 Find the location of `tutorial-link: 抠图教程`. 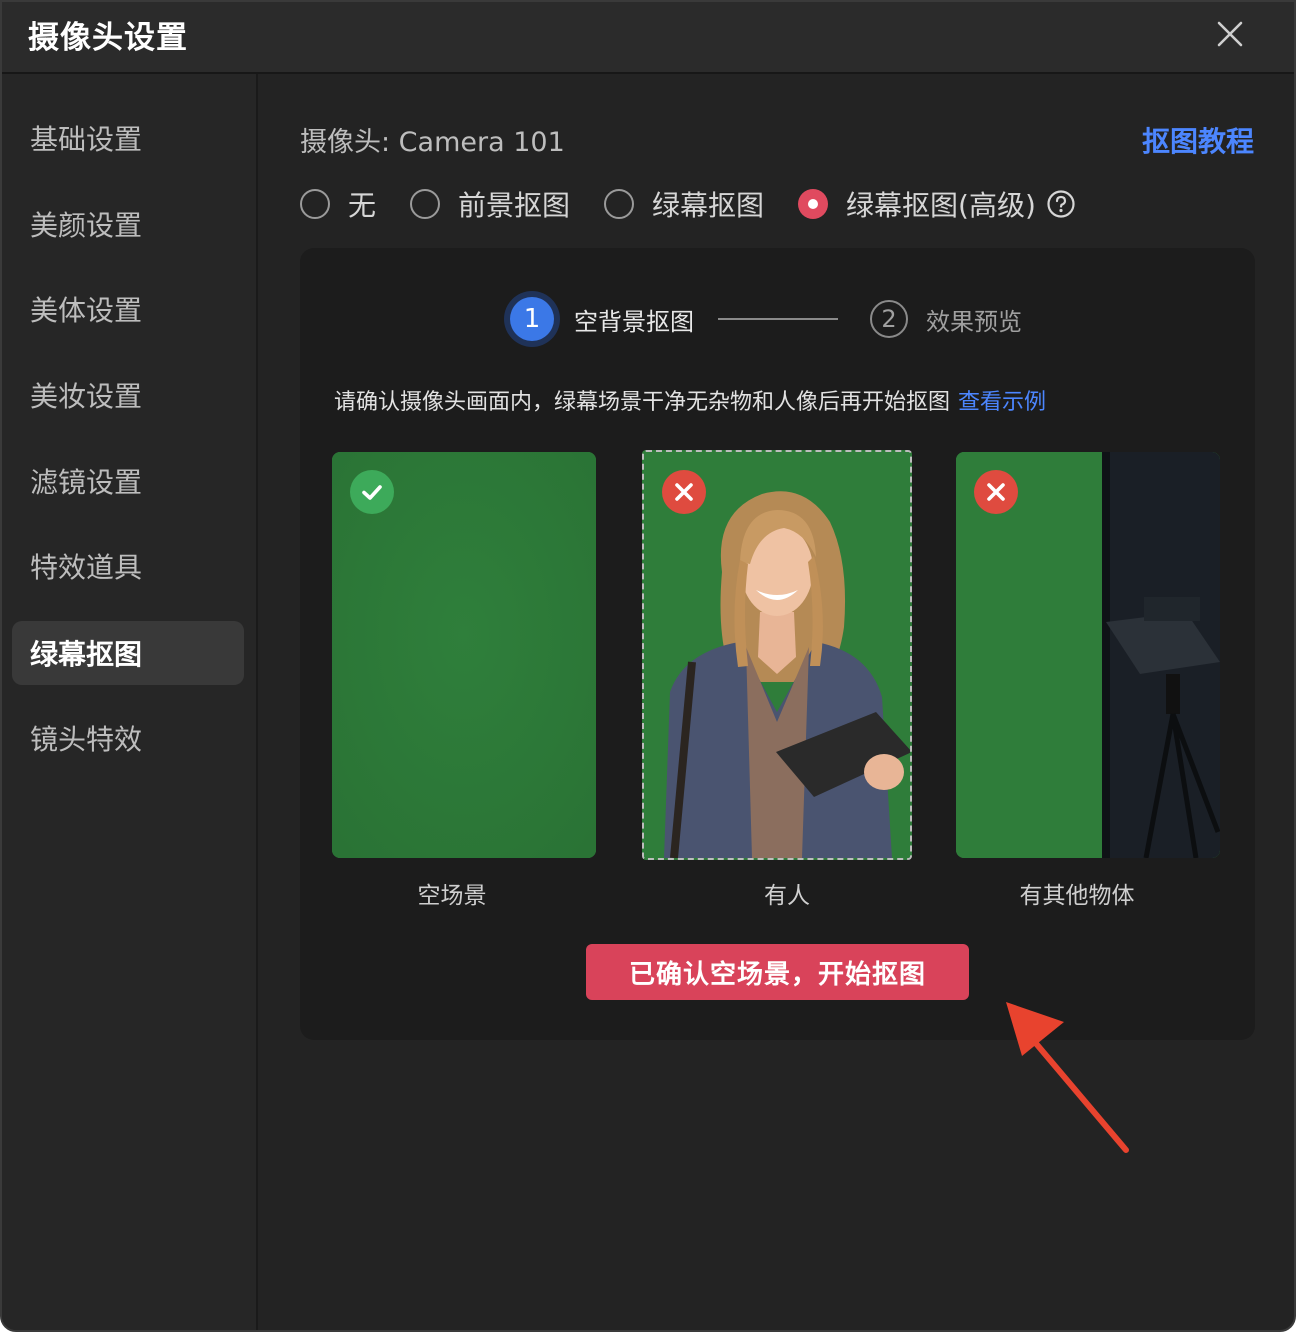

tutorial-link: 抠图教程 is located at coordinates (1198, 140).